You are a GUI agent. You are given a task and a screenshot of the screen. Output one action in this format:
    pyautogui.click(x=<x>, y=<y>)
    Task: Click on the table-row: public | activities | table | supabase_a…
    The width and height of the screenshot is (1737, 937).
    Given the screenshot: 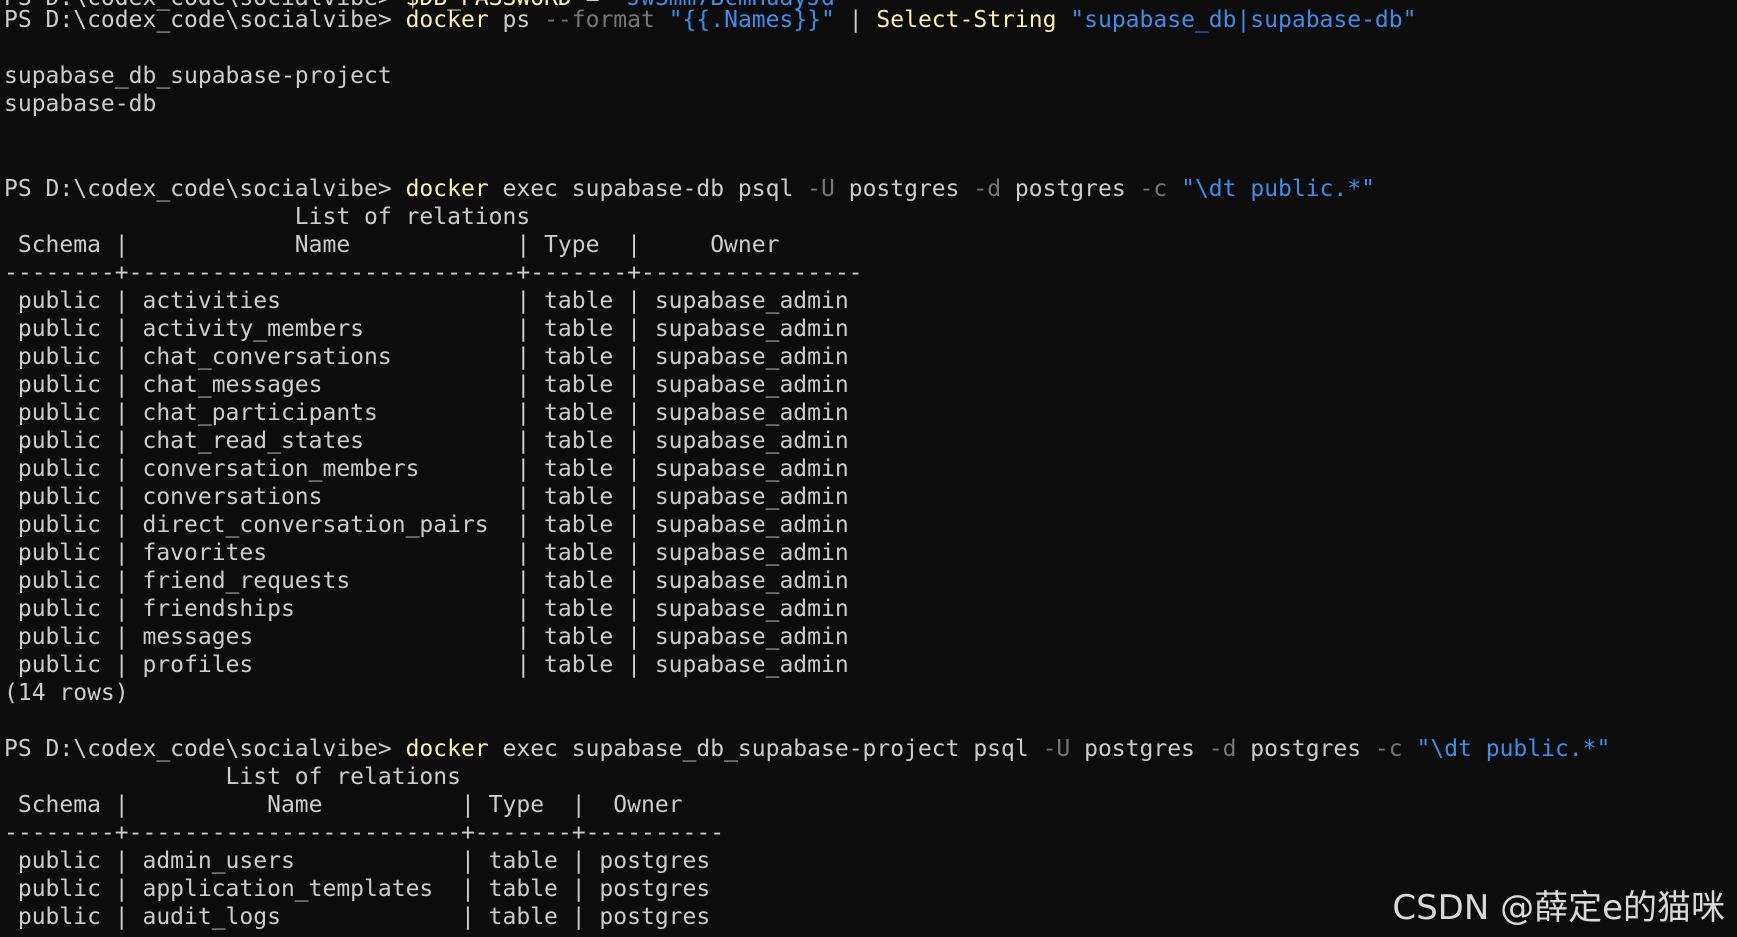 What is the action you would take?
    pyautogui.click(x=426, y=301)
    